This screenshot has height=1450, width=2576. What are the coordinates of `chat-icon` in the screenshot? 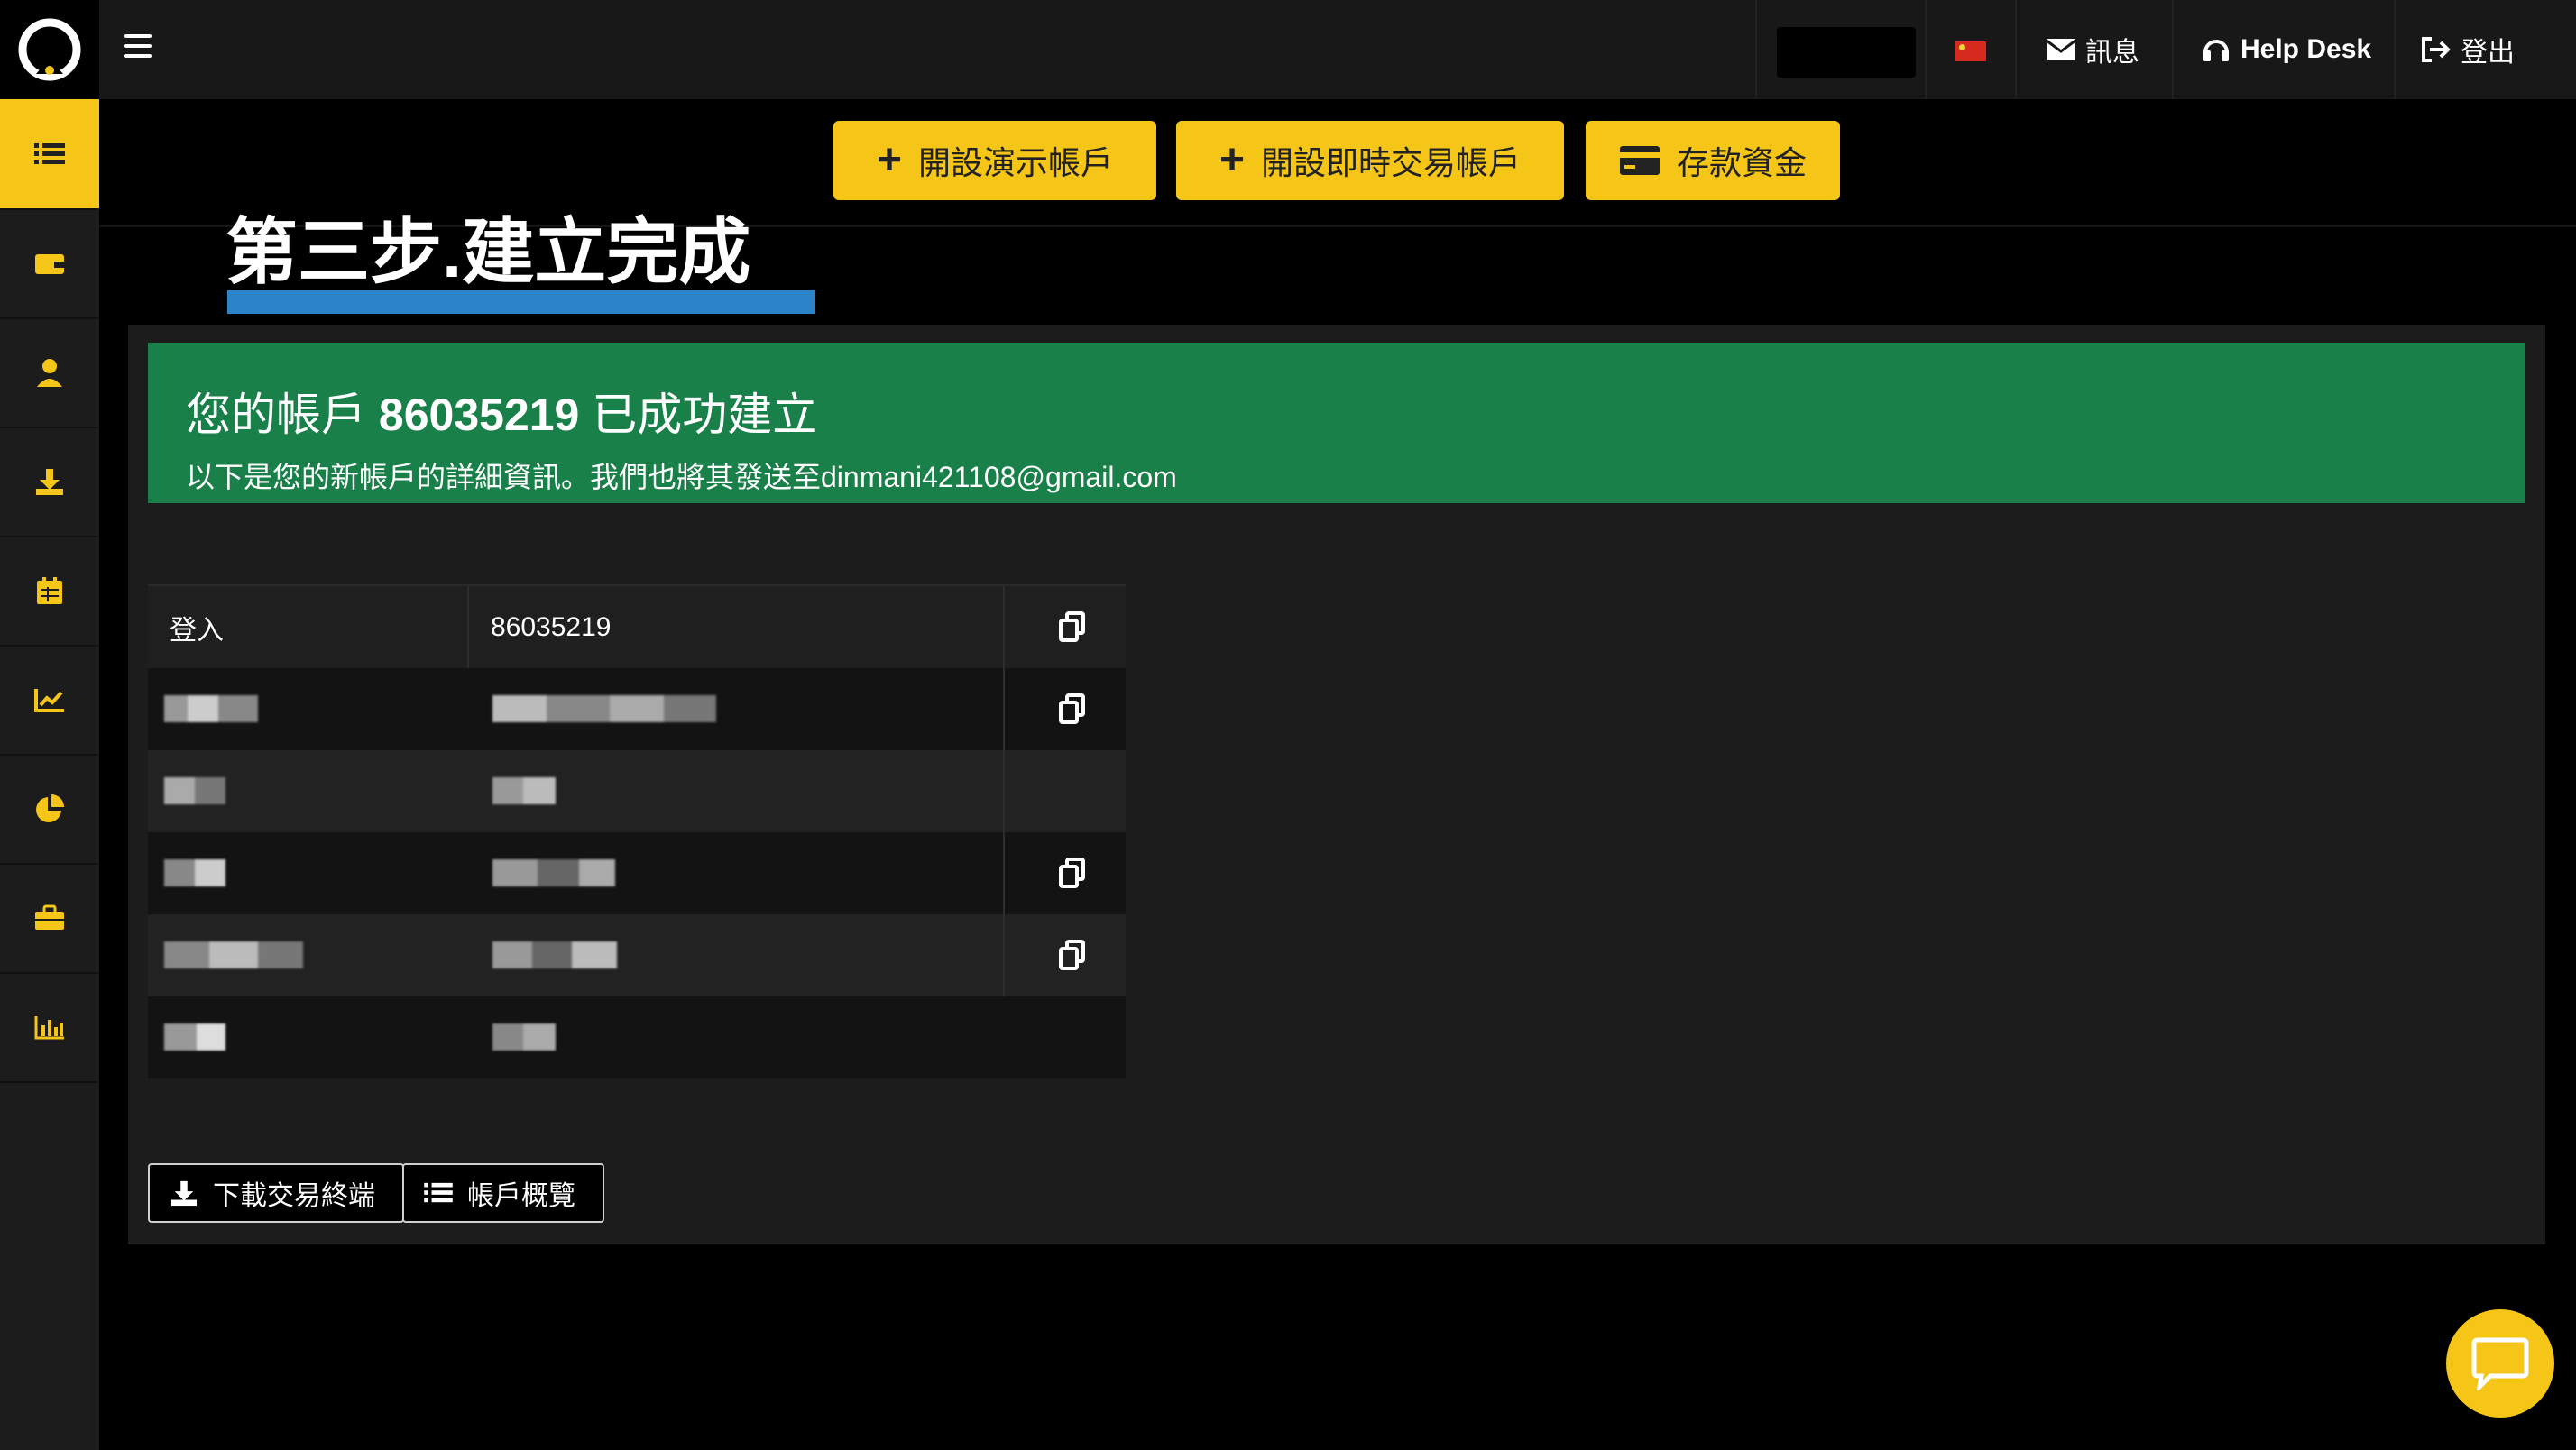 It's located at (2500, 1363).